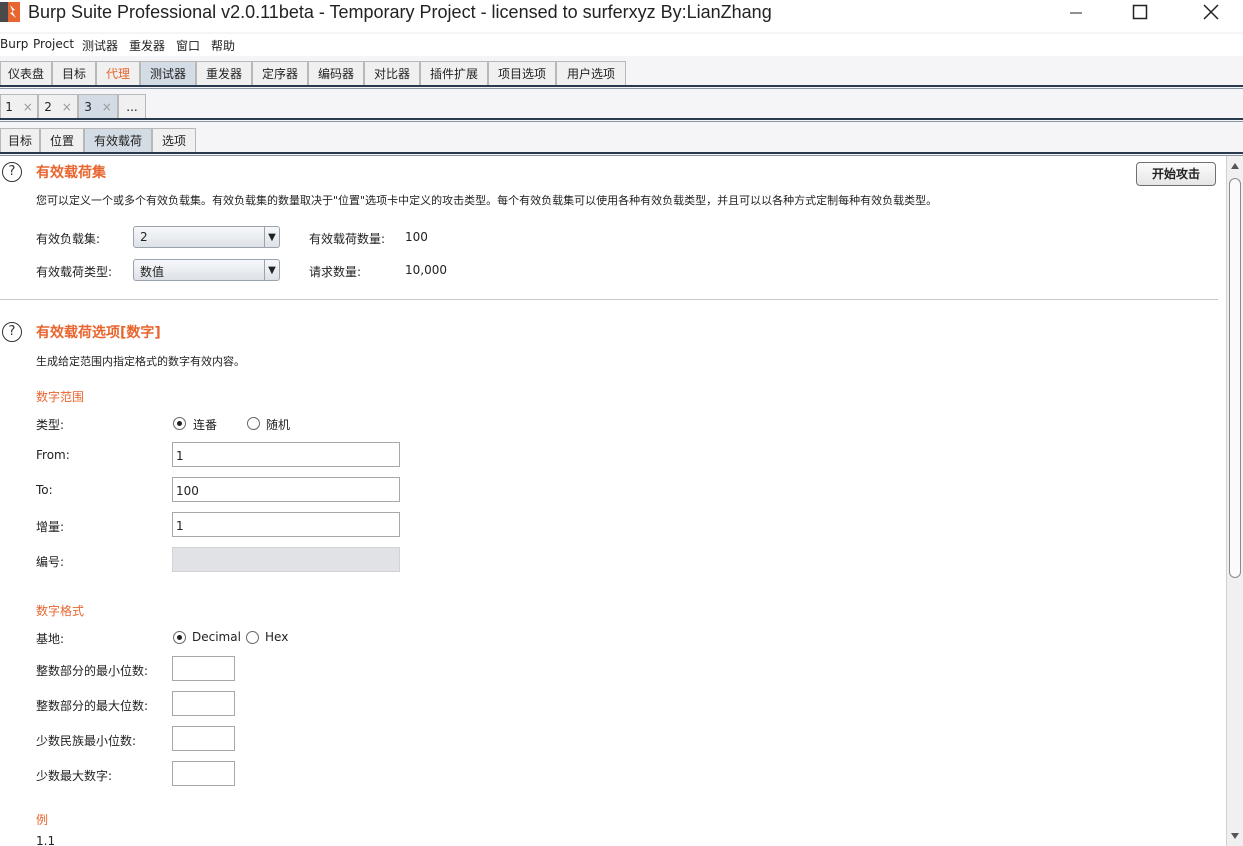 This screenshot has height=846, width=1243. What do you see at coordinates (48, 107) in the screenshot?
I see `intruder-tab-label: 2` at bounding box center [48, 107].